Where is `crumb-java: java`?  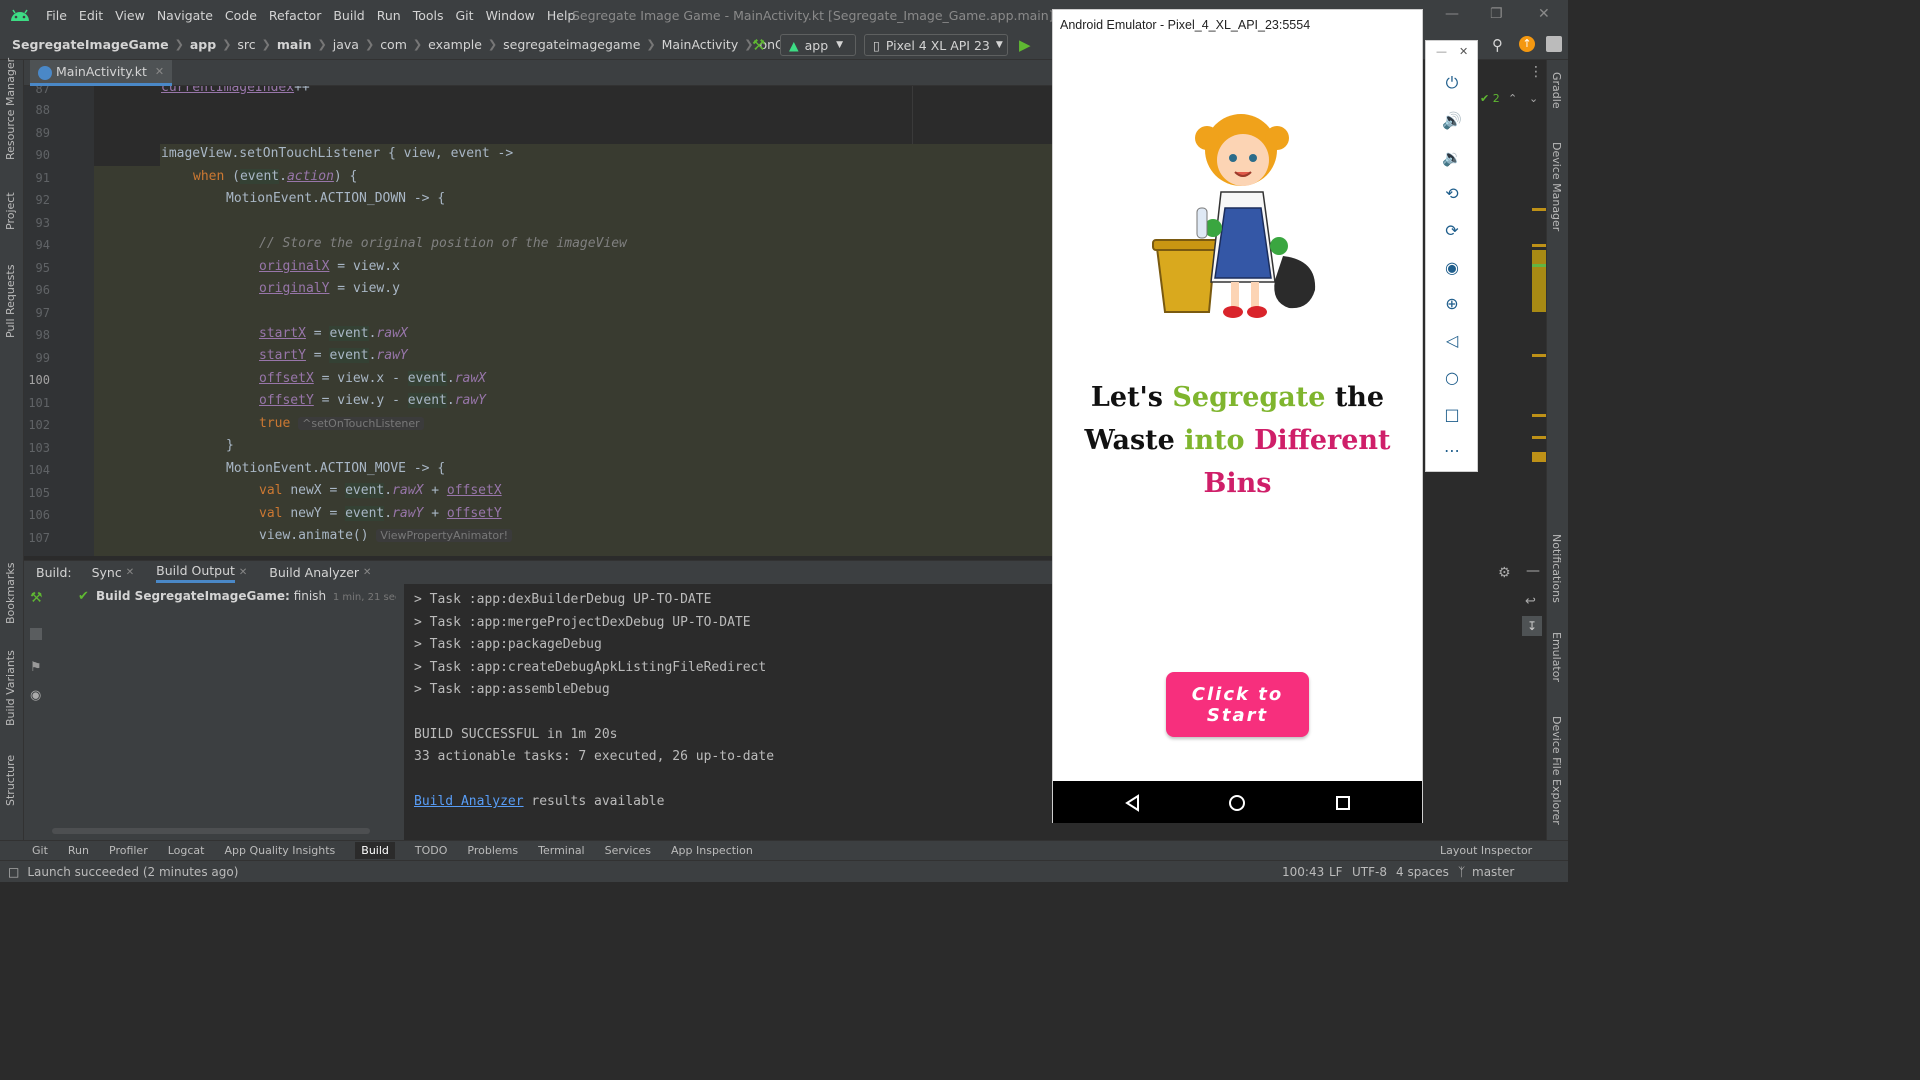 crumb-java: java is located at coordinates (346, 44).